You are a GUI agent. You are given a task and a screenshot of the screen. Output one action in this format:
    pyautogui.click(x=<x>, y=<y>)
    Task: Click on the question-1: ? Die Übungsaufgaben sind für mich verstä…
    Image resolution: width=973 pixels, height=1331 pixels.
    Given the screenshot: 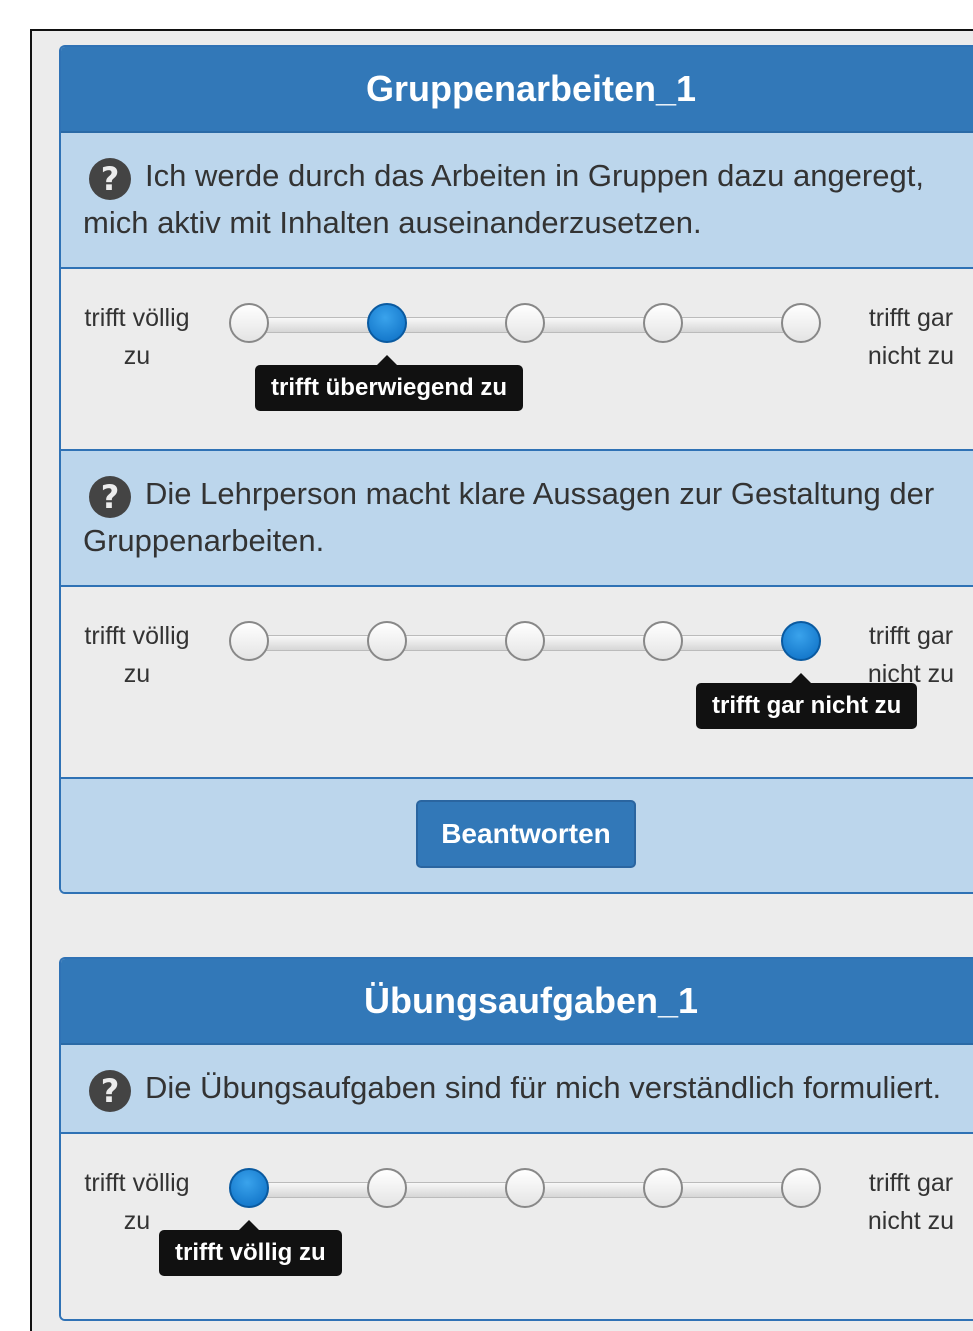 What is the action you would take?
    pyautogui.click(x=517, y=1089)
    